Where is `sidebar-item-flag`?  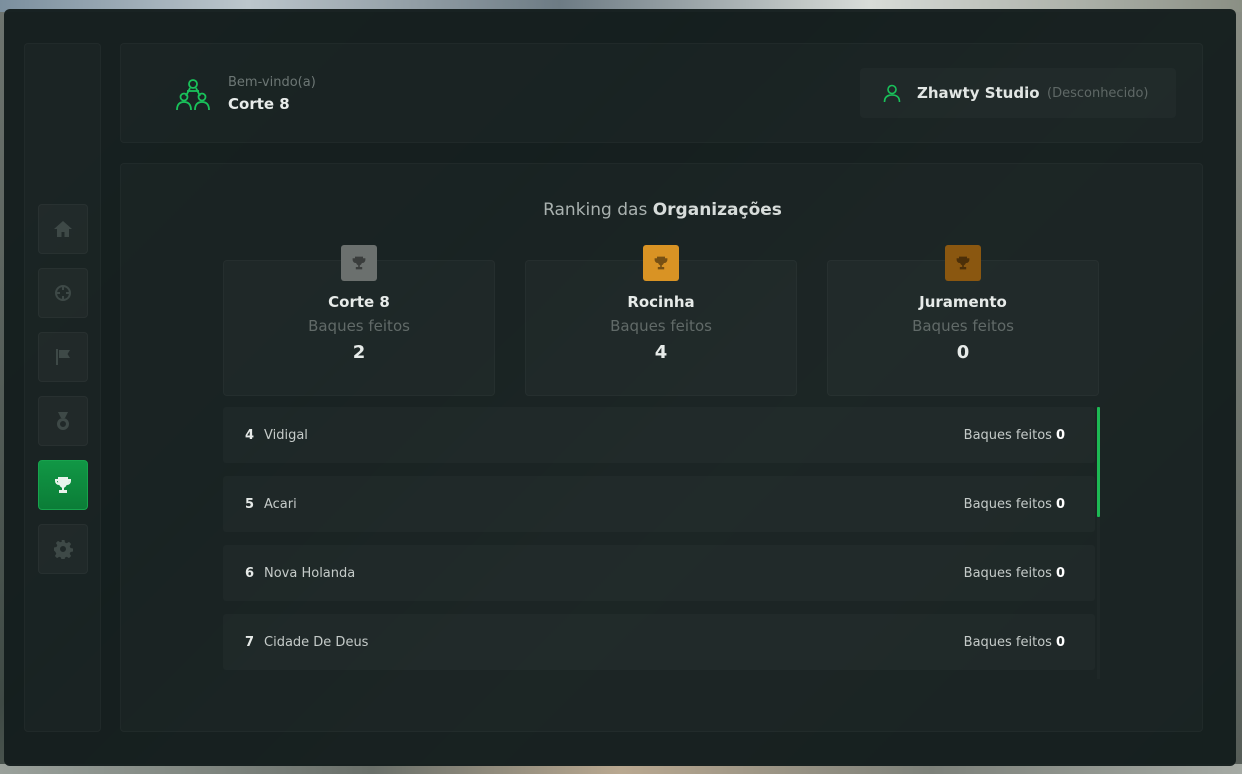 sidebar-item-flag is located at coordinates (63, 357).